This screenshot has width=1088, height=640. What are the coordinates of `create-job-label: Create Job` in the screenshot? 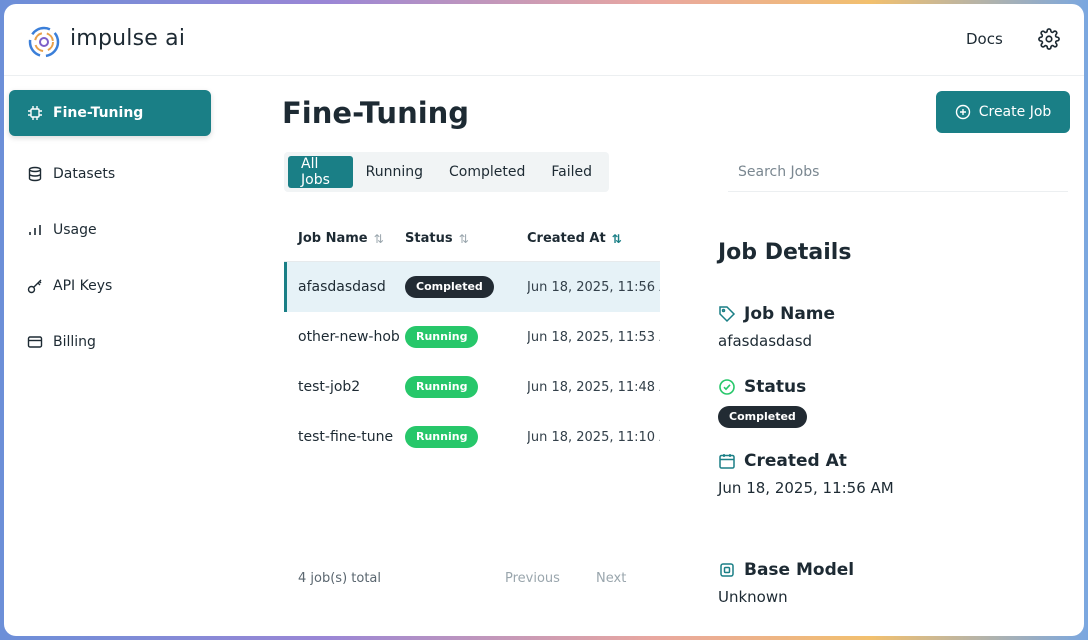 It's located at (1015, 112).